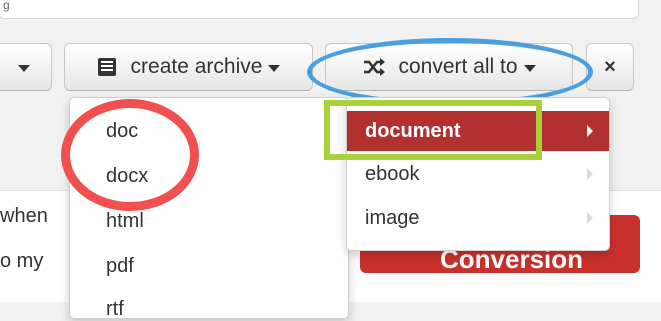 The width and height of the screenshot is (661, 321). What do you see at coordinates (22, 261) in the screenshot?
I see `side-text-line-2: o my` at bounding box center [22, 261].